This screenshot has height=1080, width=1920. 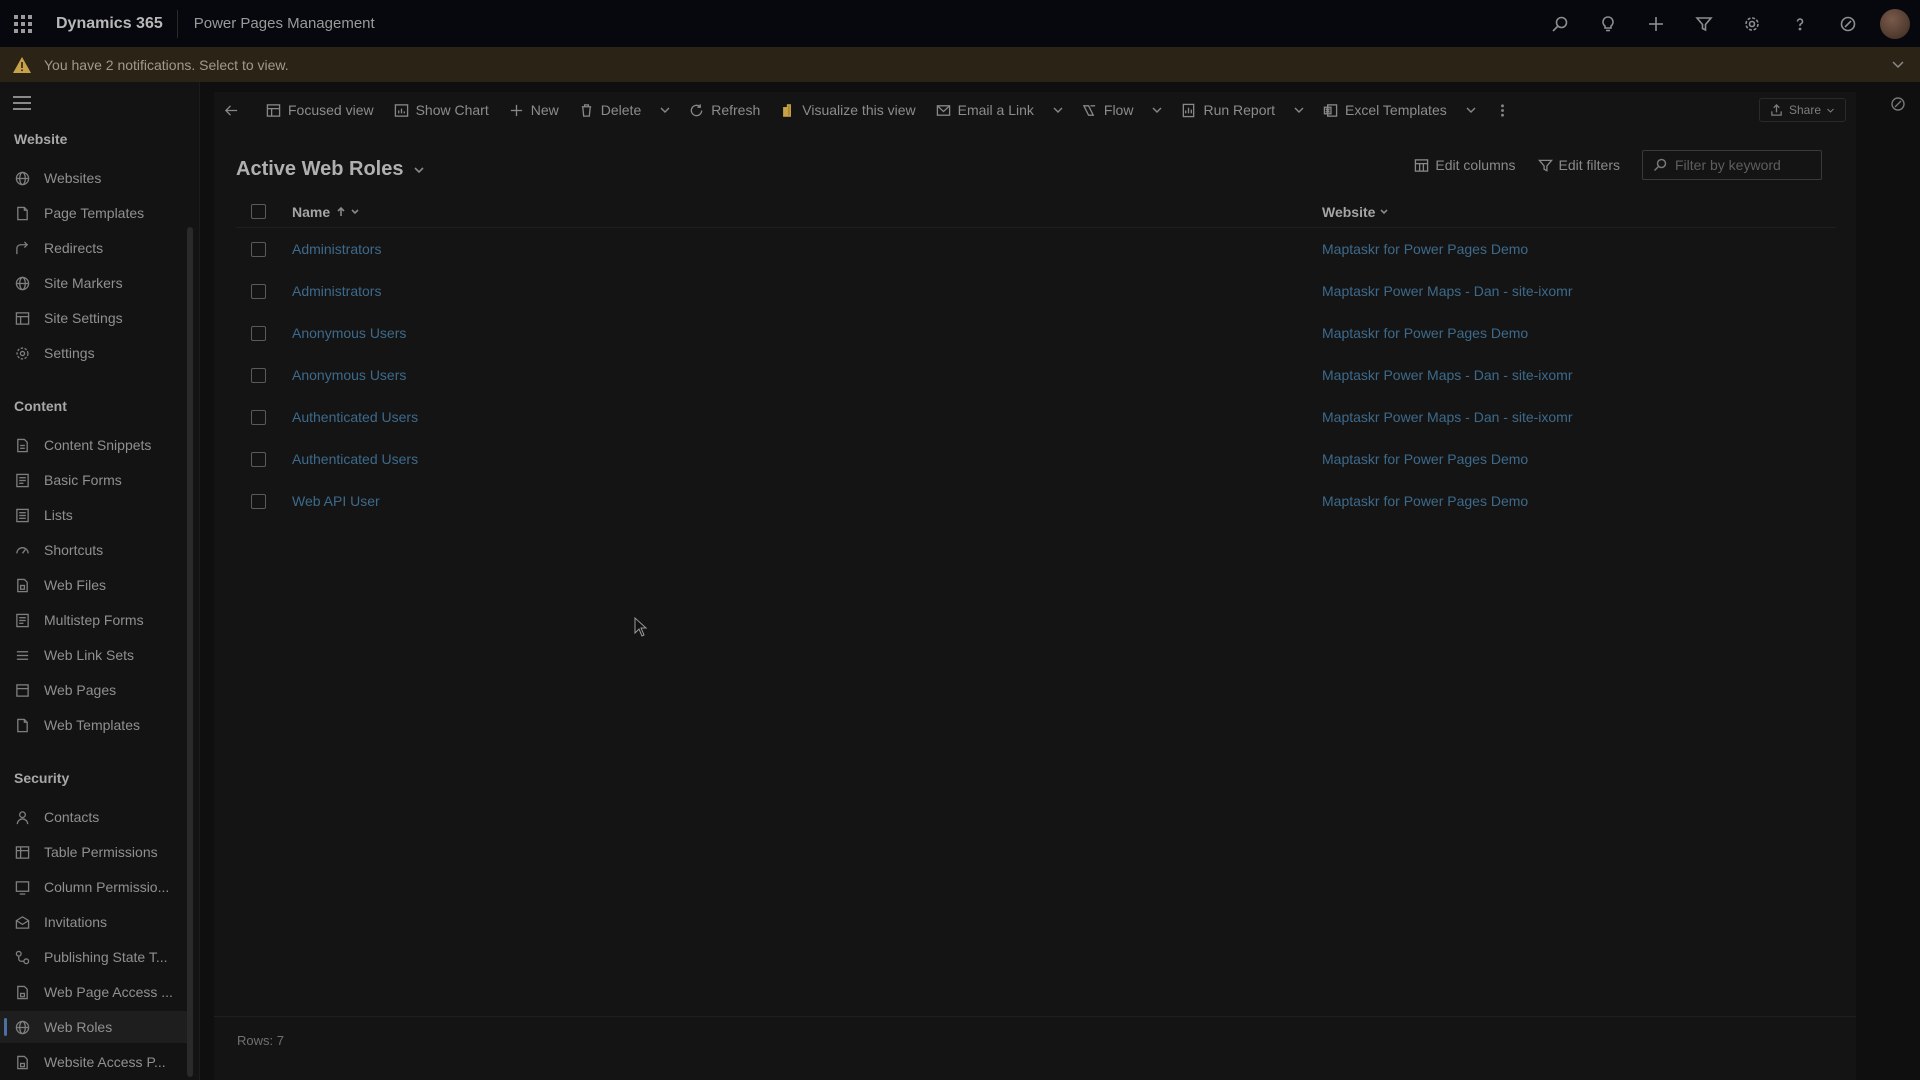 I want to click on edit-filters-button: Edit filters, so click(x=1578, y=165).